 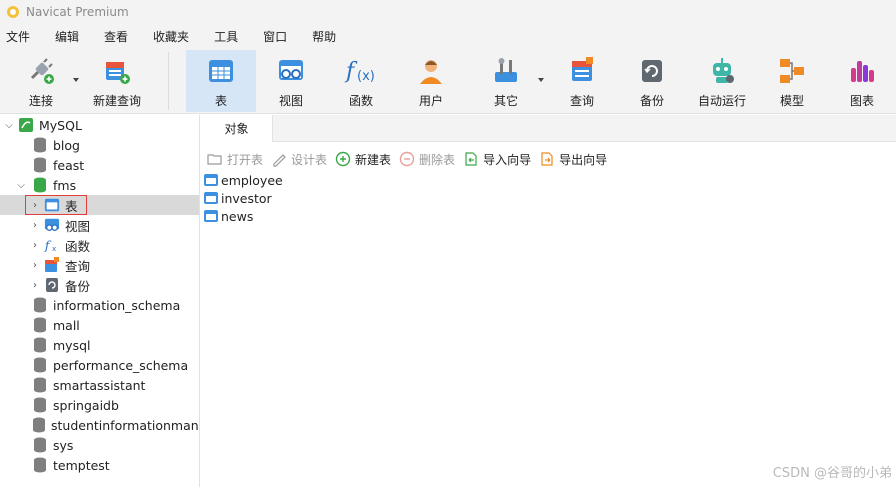 I want to click on import-wizard-button: 导入向导, so click(x=497, y=159).